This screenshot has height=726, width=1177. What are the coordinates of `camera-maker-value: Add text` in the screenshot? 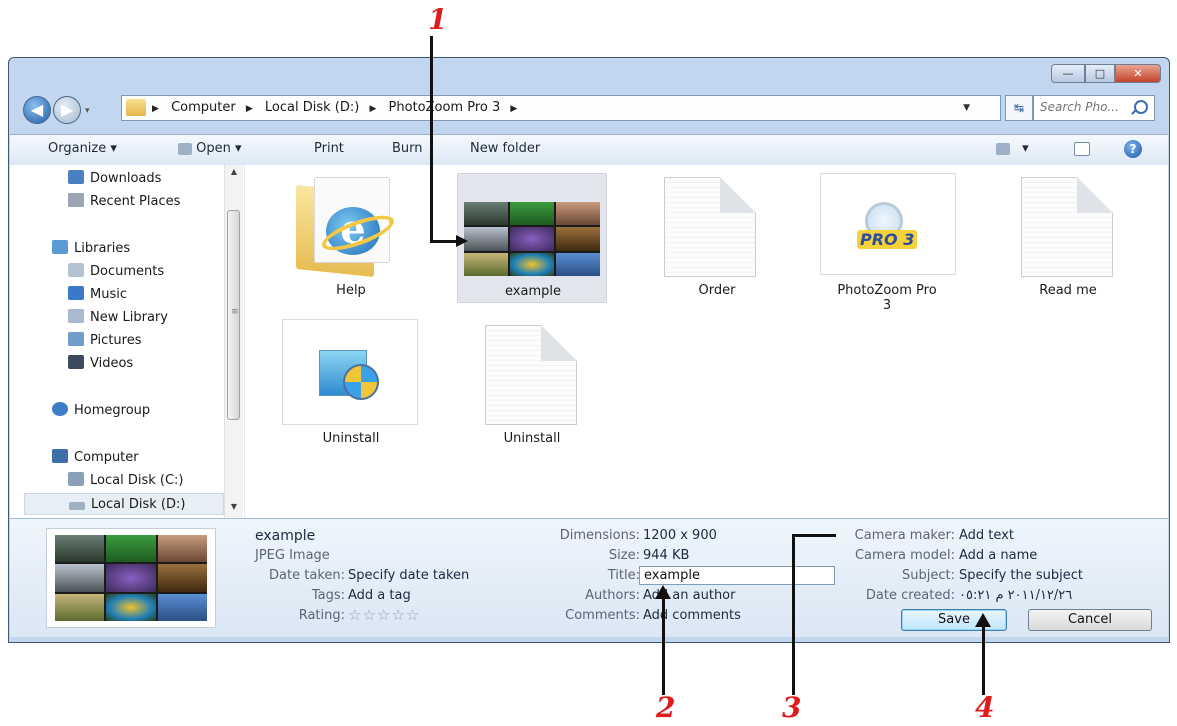 It's located at (986, 535).